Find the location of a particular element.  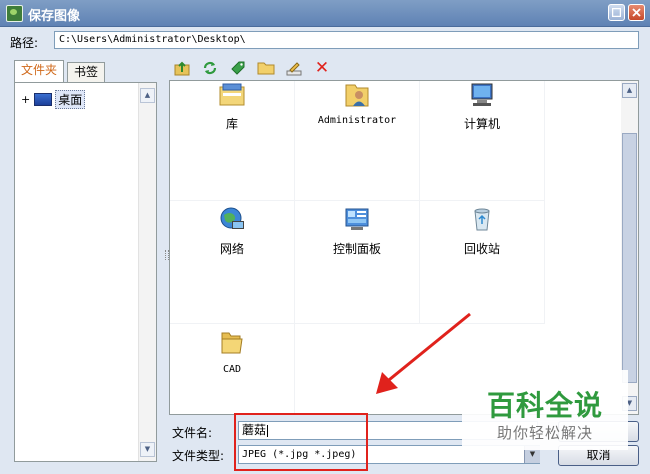

refresh-icon is located at coordinates (210, 68).